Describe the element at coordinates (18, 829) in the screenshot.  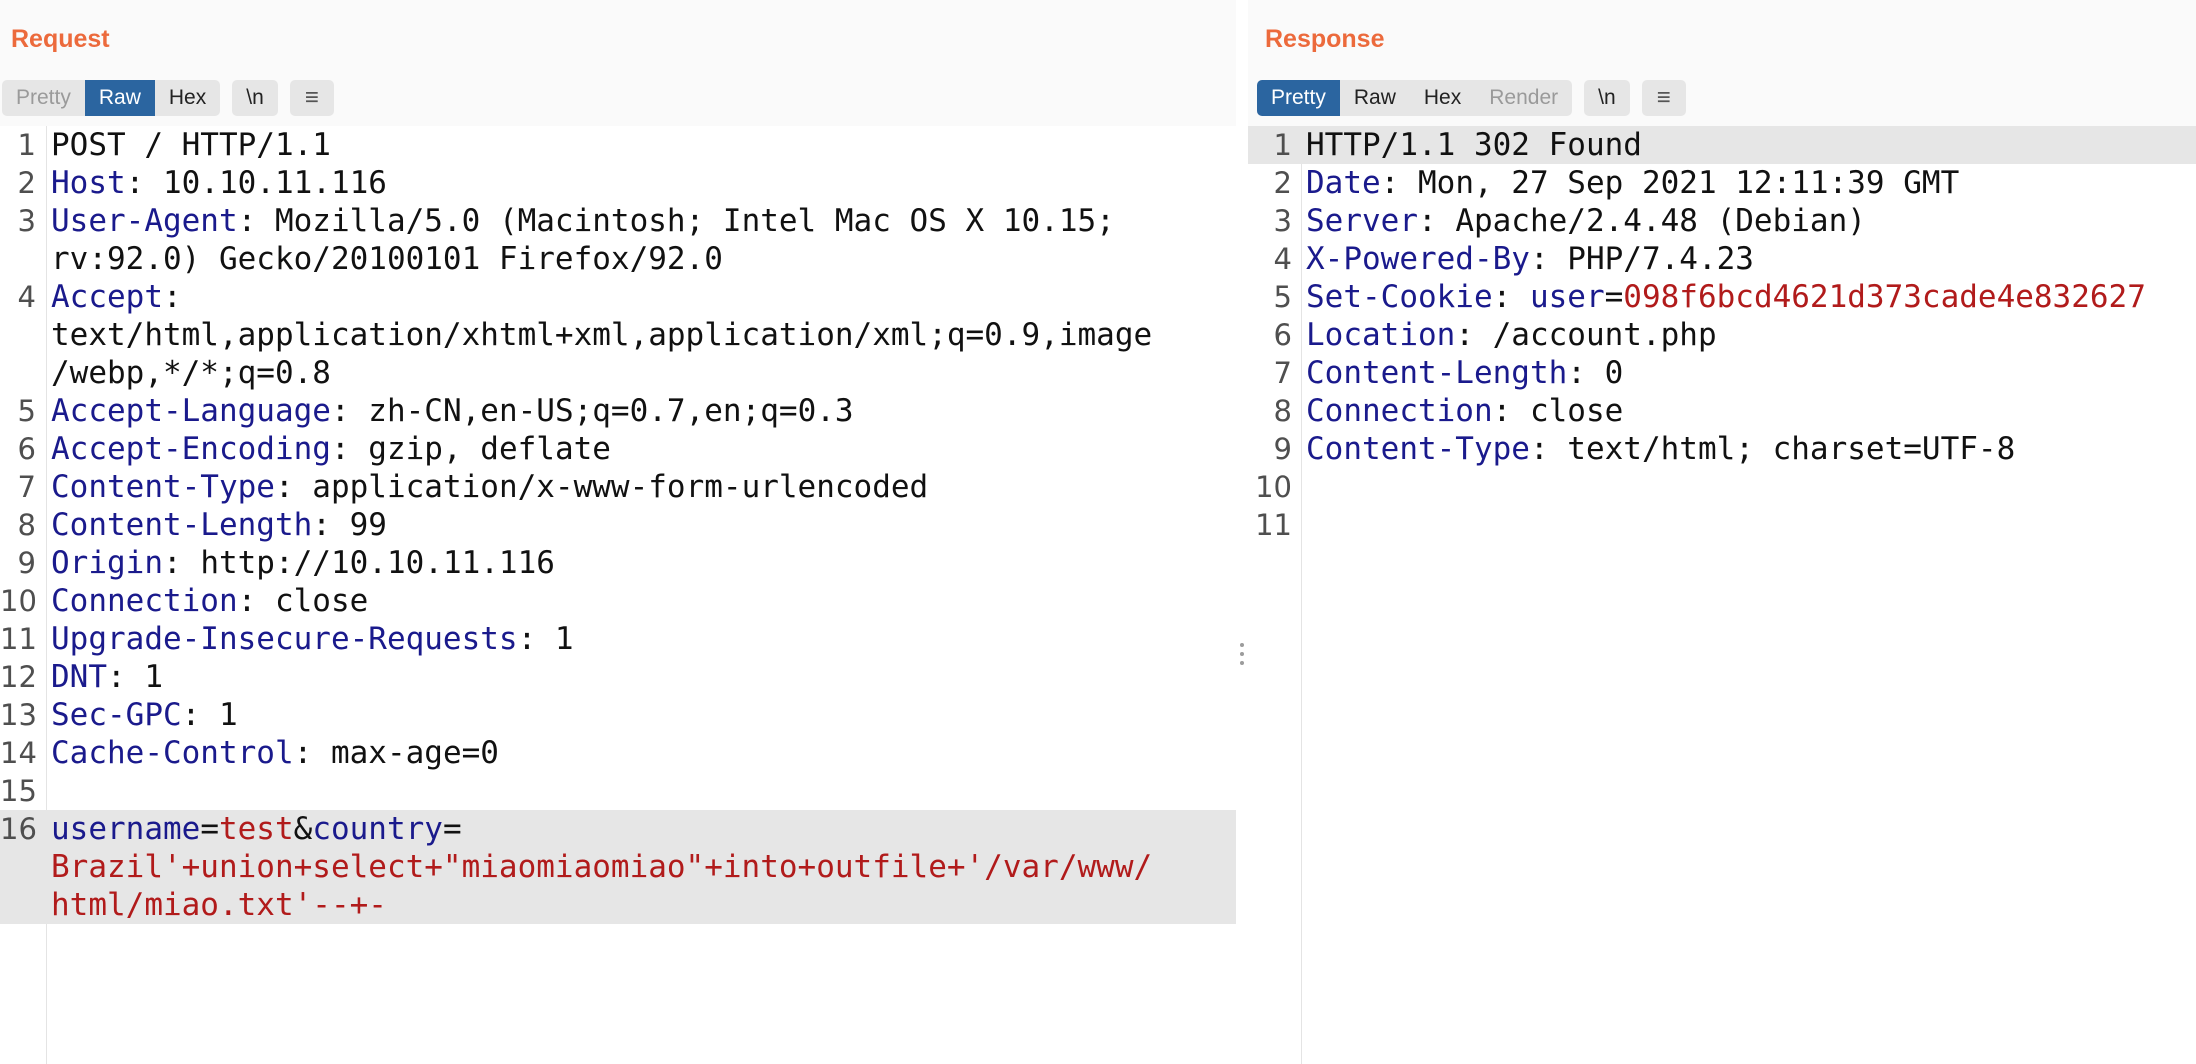
I see `line-number: 16` at that location.